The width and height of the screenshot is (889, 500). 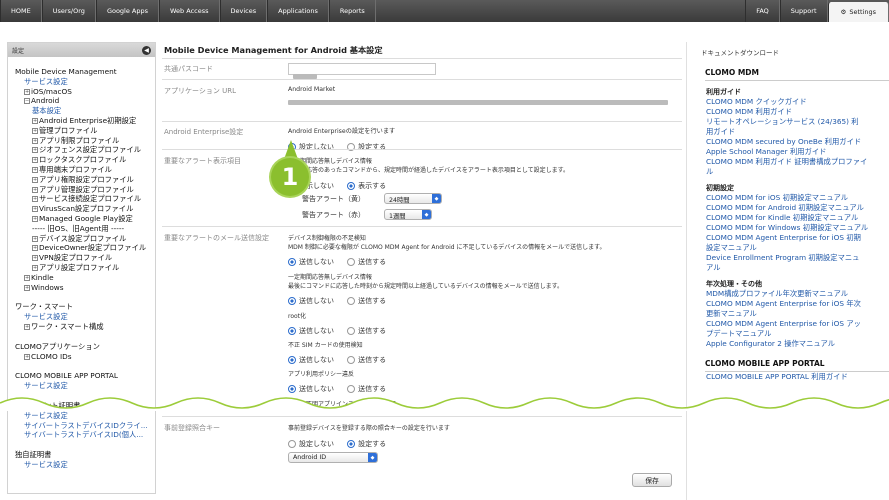 What do you see at coordinates (858, 12) in the screenshot?
I see `nav-settings: ⚙ Settings` at bounding box center [858, 12].